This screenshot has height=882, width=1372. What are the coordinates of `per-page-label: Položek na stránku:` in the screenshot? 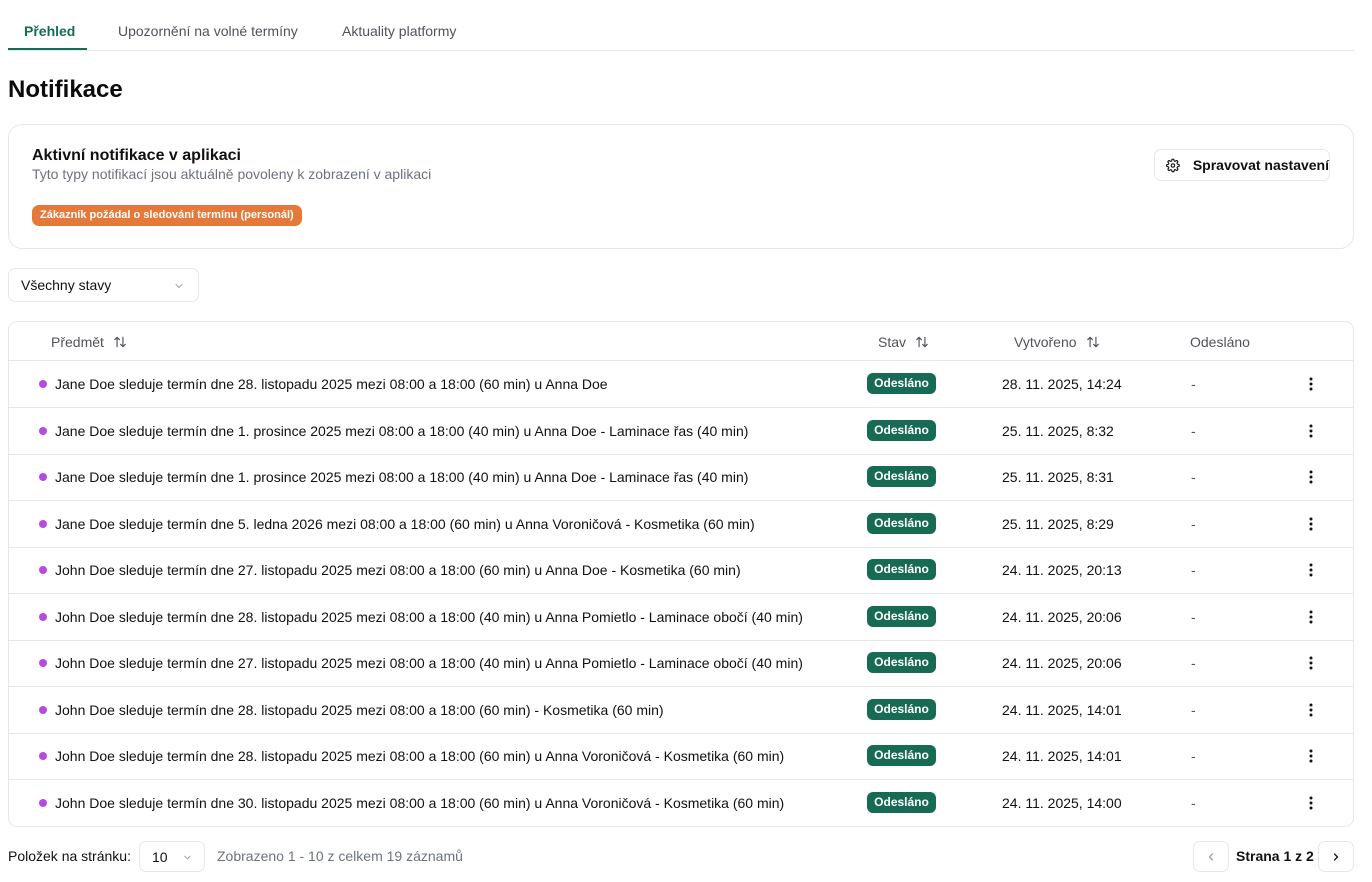 It's located at (69, 856).